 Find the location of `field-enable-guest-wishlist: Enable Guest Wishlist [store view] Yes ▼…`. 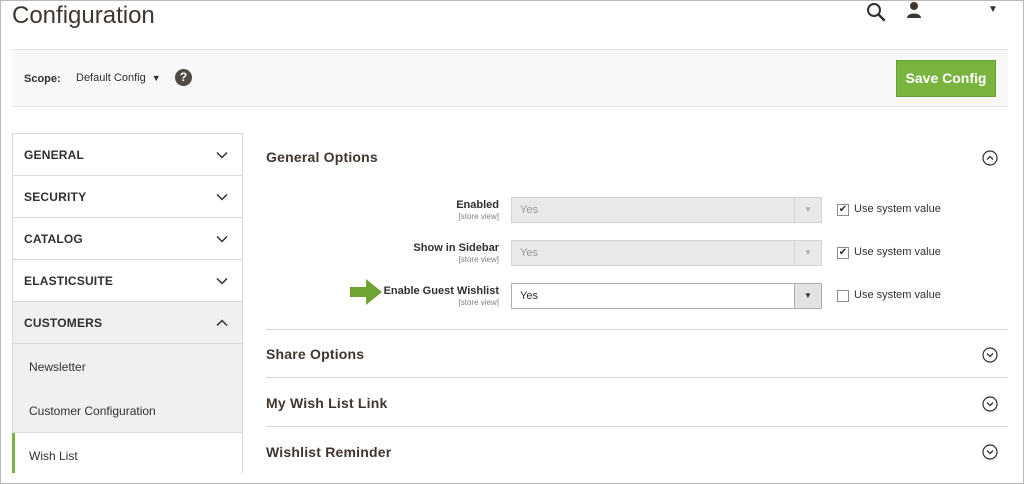

field-enable-guest-wishlist: Enable Guest Wishlist [store view] Yes ▼… is located at coordinates (637, 298).